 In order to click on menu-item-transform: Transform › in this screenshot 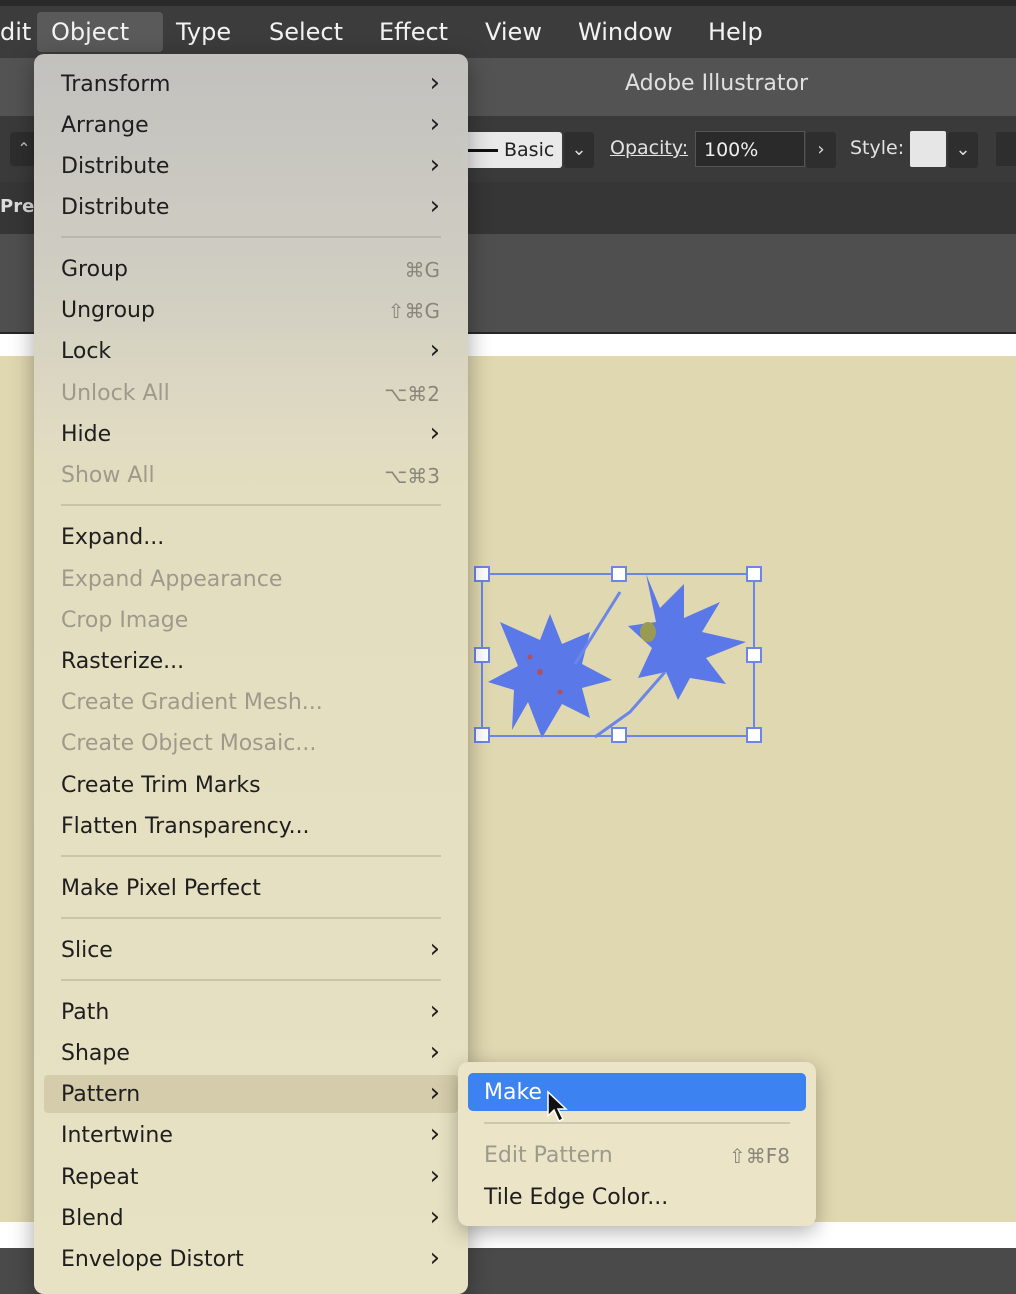, I will do `click(251, 84)`.